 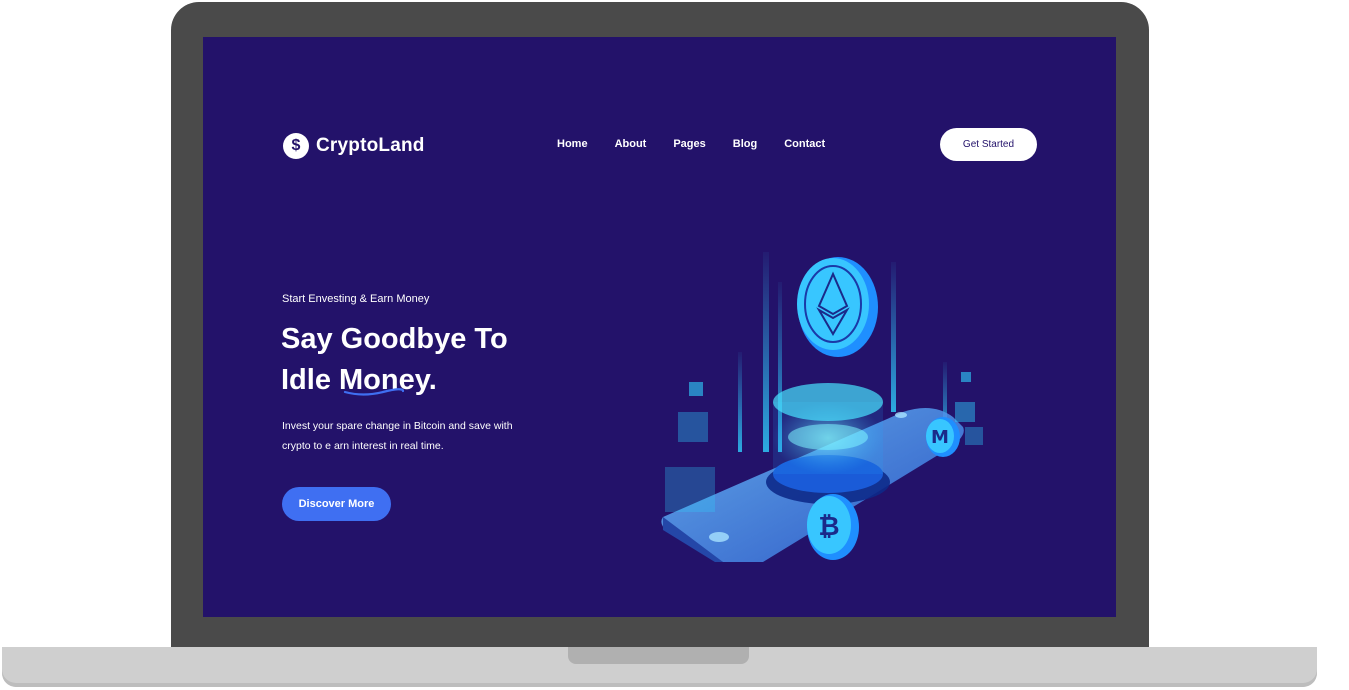 I want to click on main-nav: Home About Pages Blog Contact, so click(x=704, y=144).